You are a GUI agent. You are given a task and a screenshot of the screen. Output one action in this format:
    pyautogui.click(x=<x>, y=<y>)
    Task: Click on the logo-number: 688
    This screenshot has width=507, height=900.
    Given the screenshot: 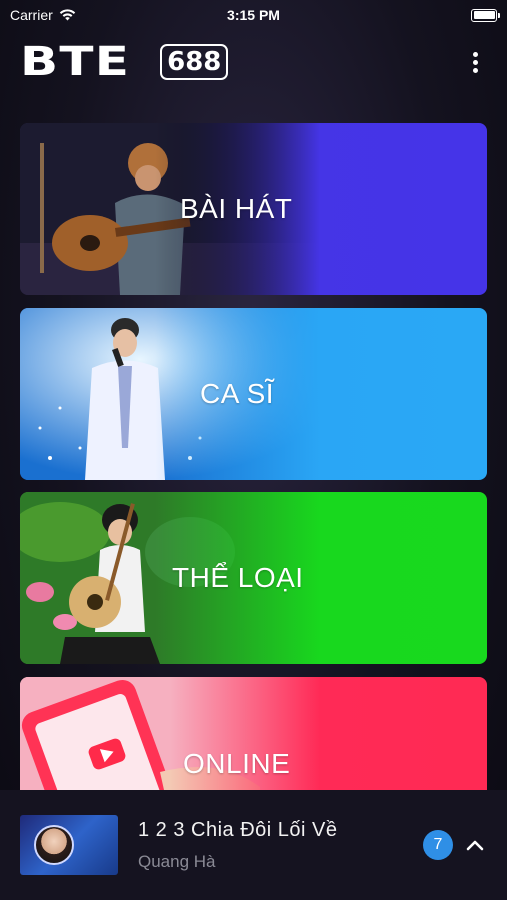 What is the action you would take?
    pyautogui.click(x=194, y=62)
    